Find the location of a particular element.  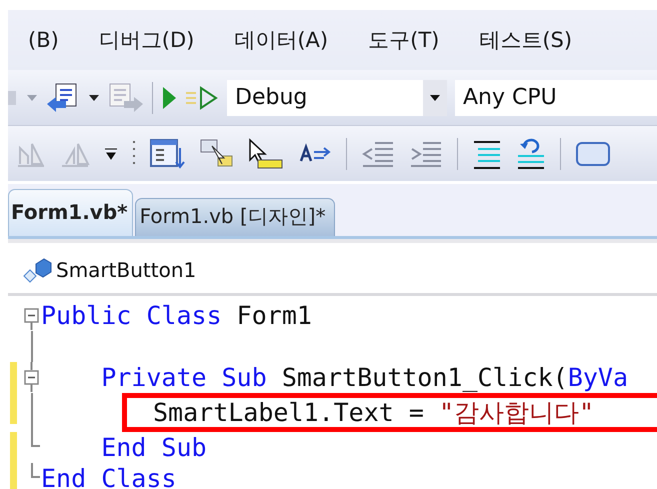

copy-pointer-icon is located at coordinates (217, 154).